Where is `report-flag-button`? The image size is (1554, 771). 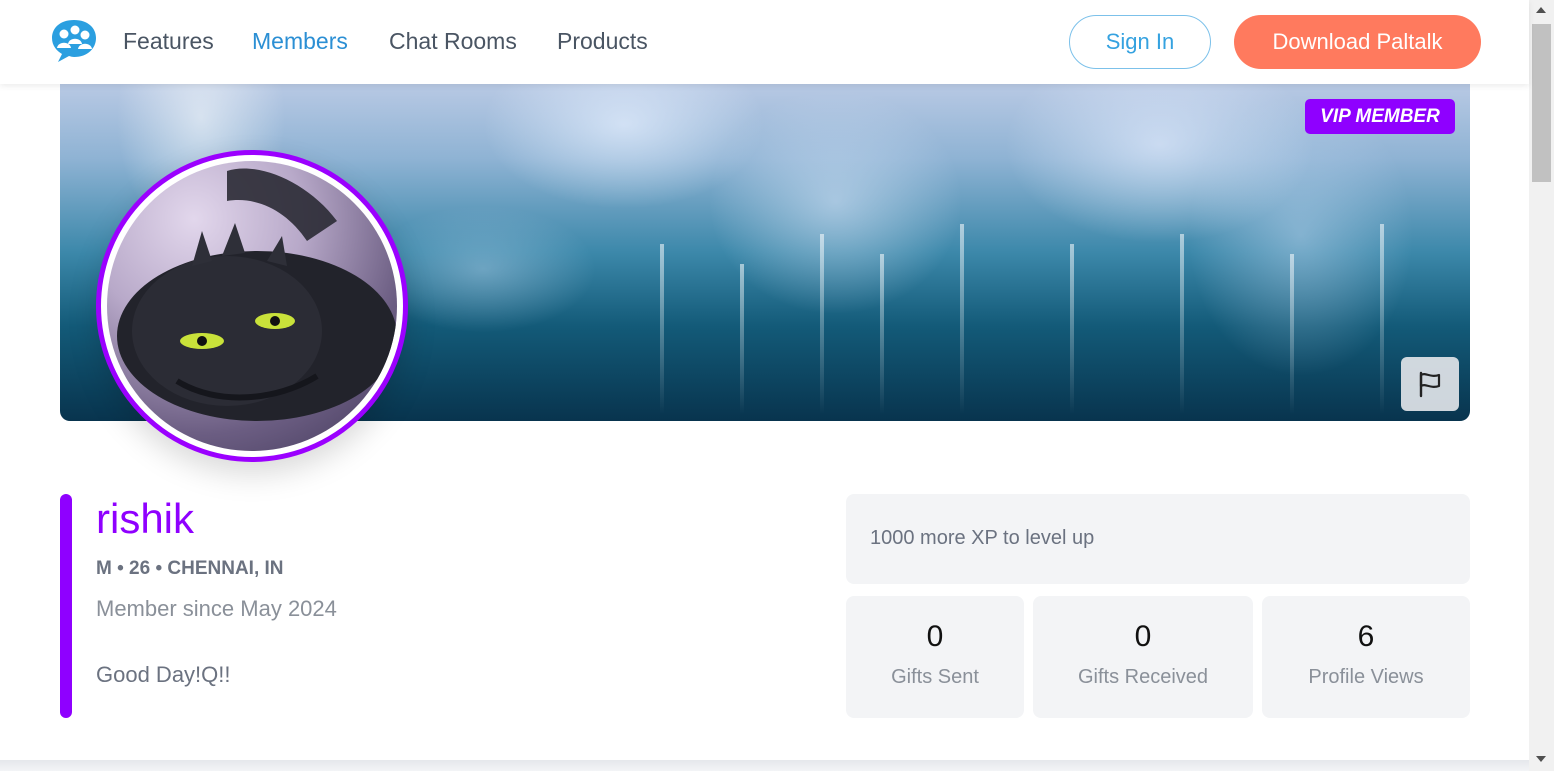 report-flag-button is located at coordinates (1430, 384).